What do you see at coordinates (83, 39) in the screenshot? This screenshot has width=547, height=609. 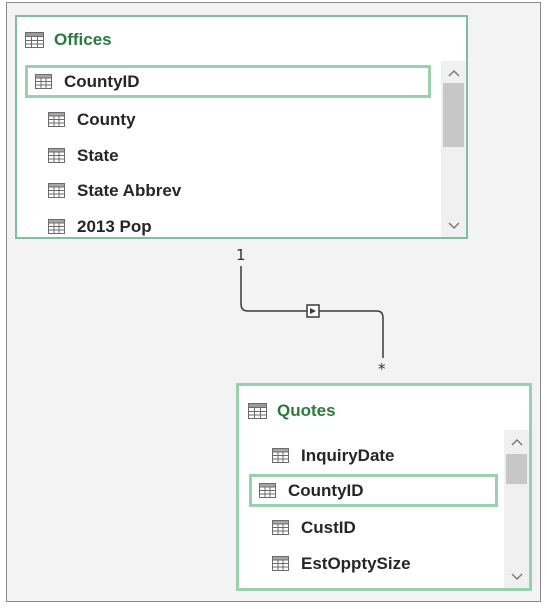 I see `offices-title: Offices` at bounding box center [83, 39].